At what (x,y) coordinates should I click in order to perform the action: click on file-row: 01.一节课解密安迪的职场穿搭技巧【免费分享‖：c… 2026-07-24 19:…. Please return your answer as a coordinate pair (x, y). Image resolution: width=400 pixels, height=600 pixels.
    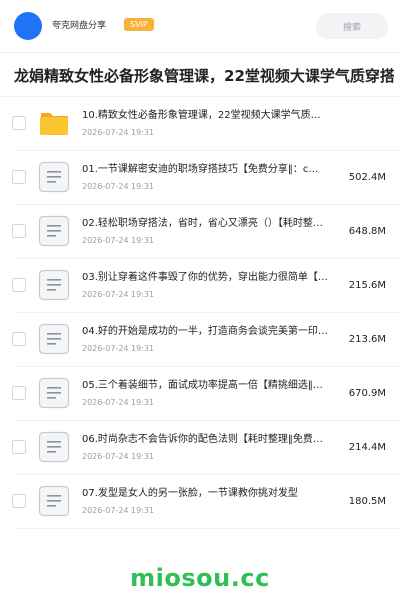
    Looking at the image, I should click on (200, 178).